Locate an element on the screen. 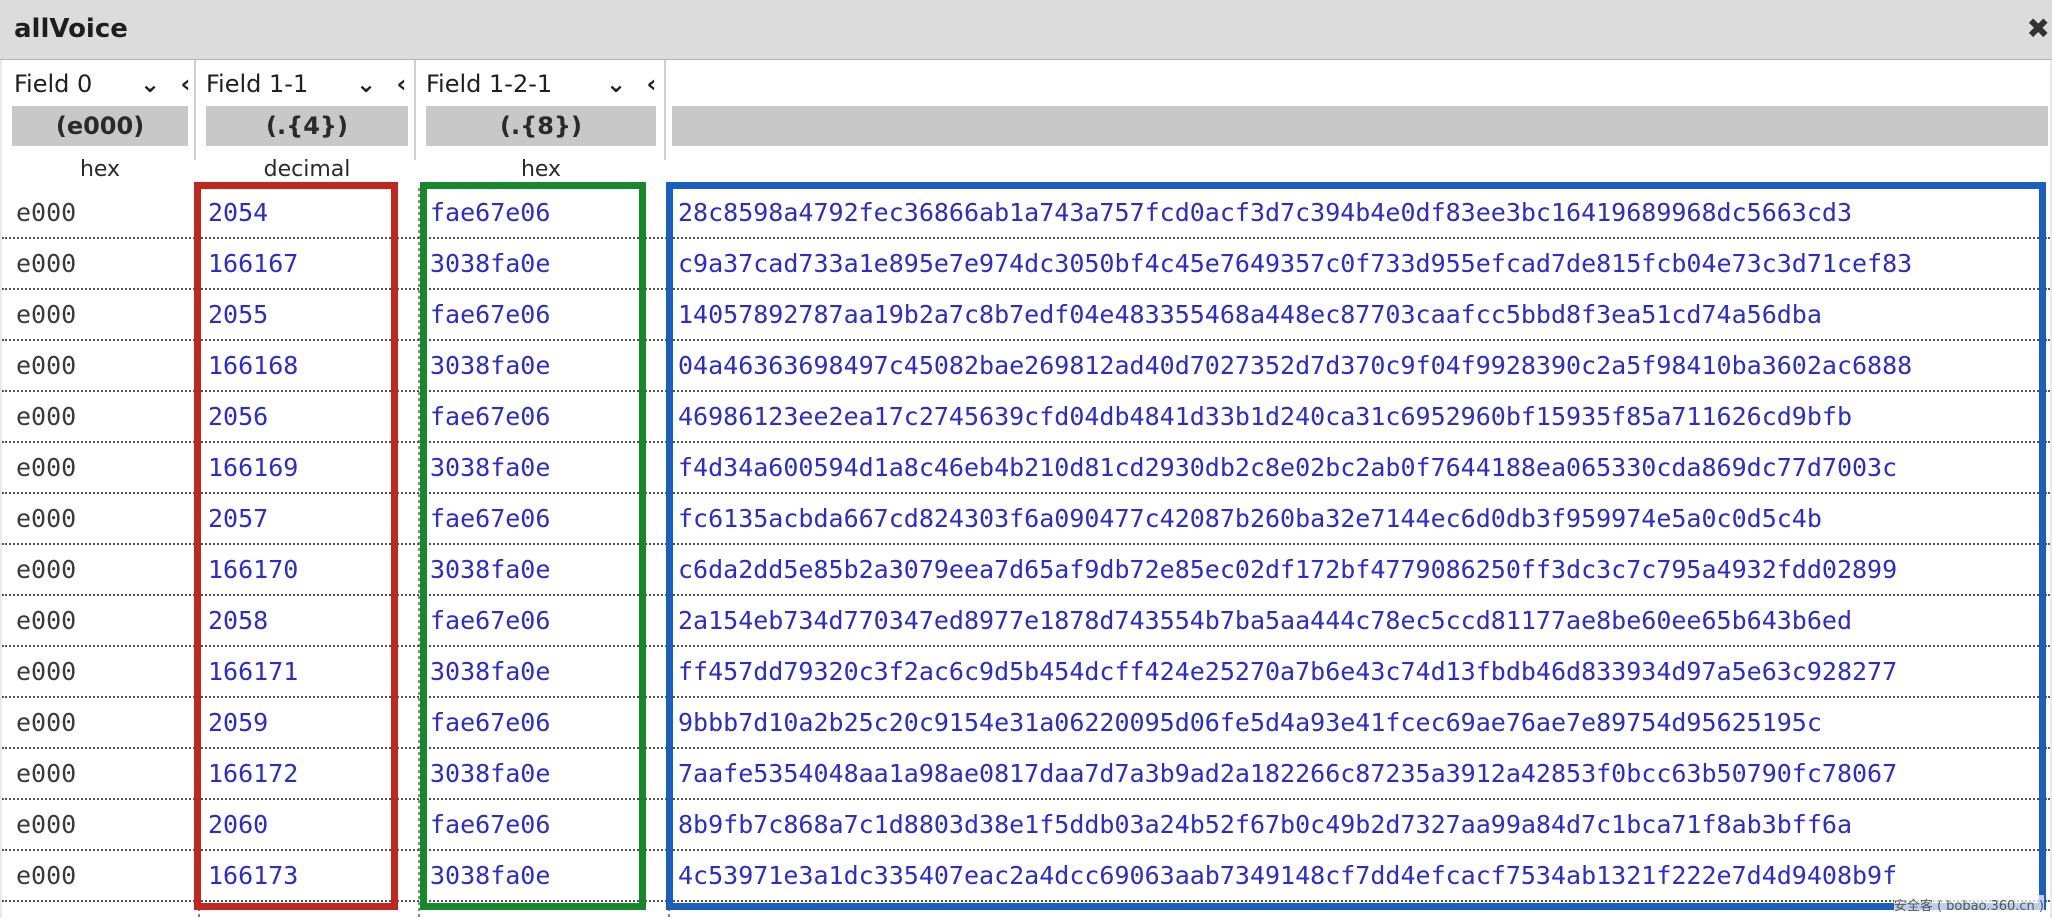 The image size is (2052, 918). green-highlight-box is located at coordinates (533, 546).